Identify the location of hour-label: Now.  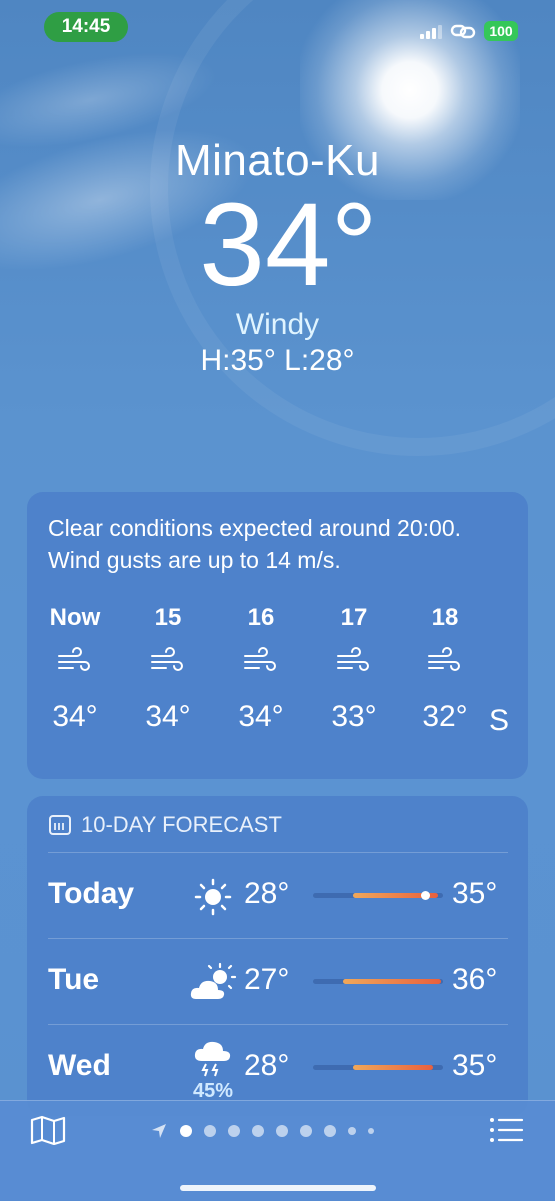
(75, 617).